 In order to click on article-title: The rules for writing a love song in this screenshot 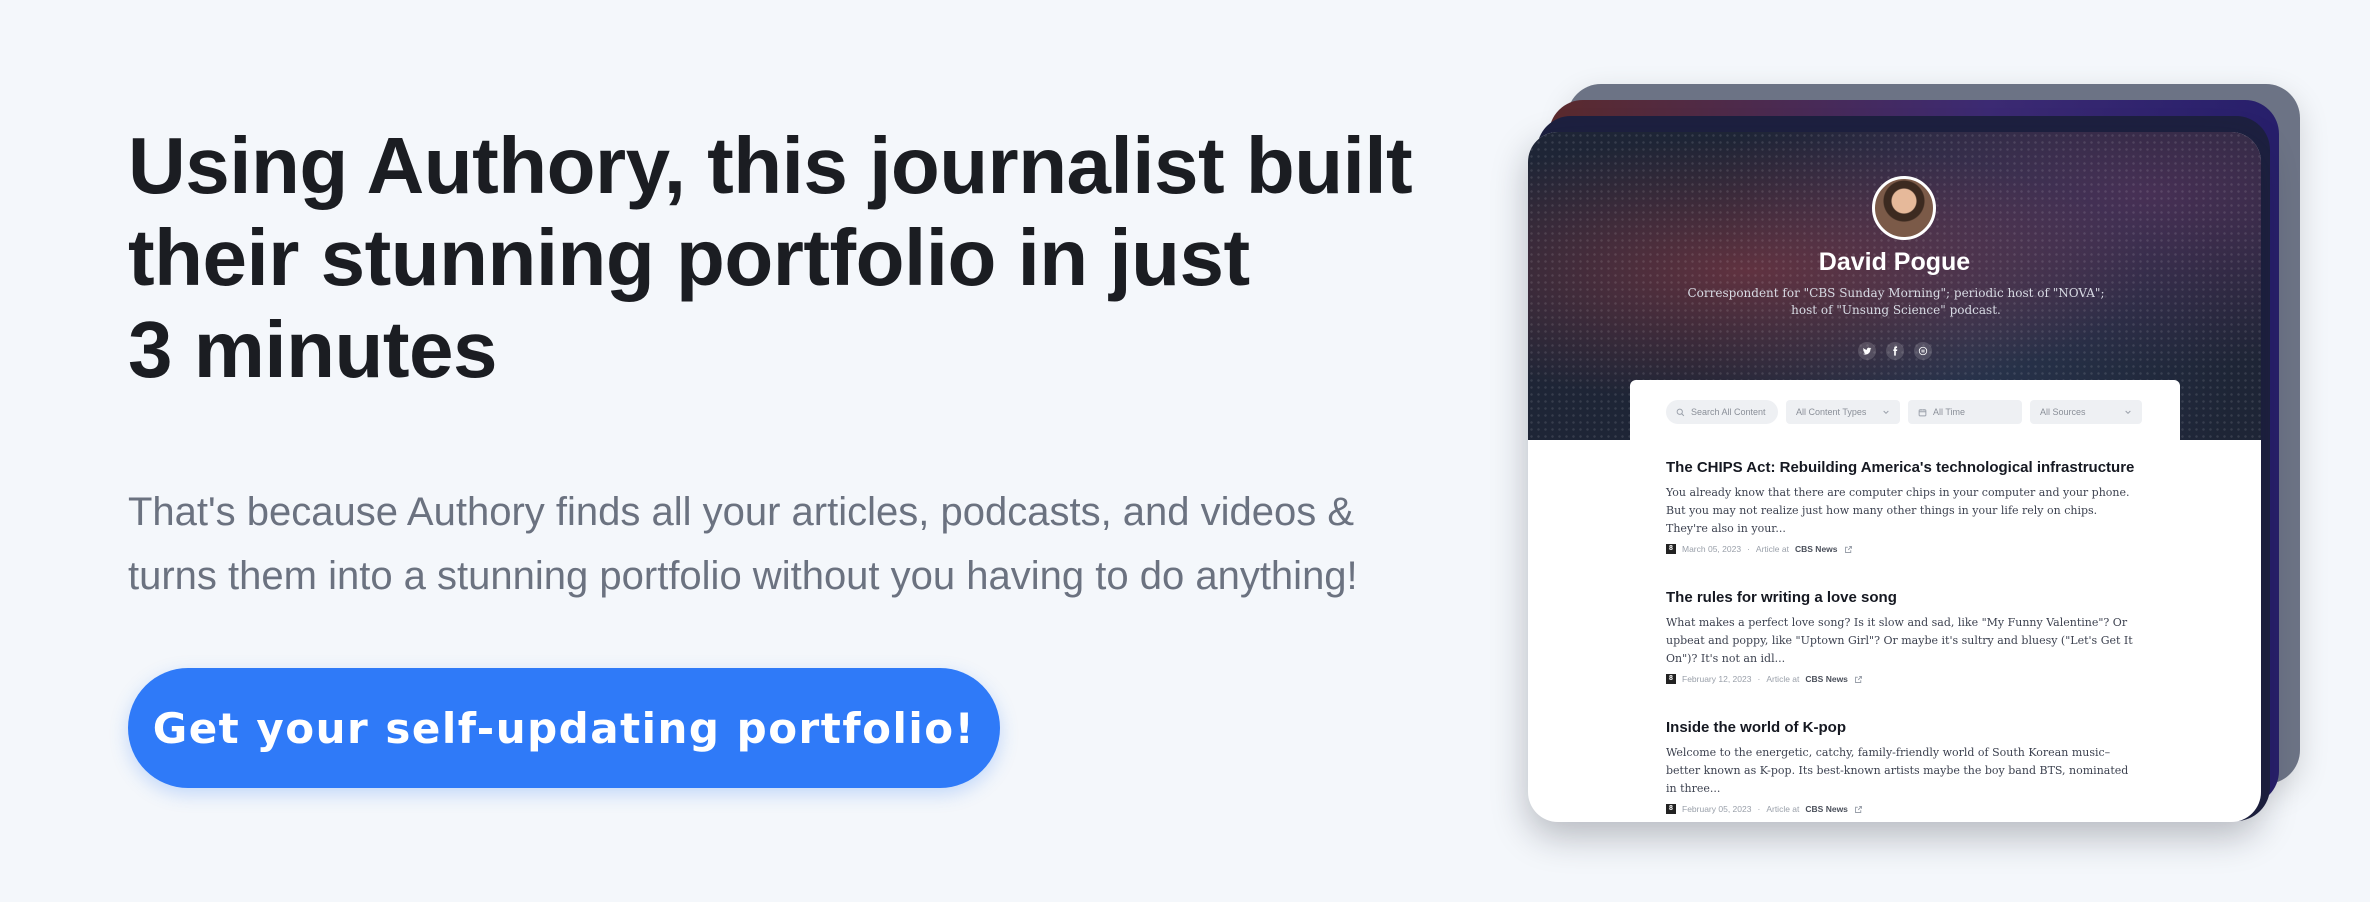, I will do `click(1906, 598)`.